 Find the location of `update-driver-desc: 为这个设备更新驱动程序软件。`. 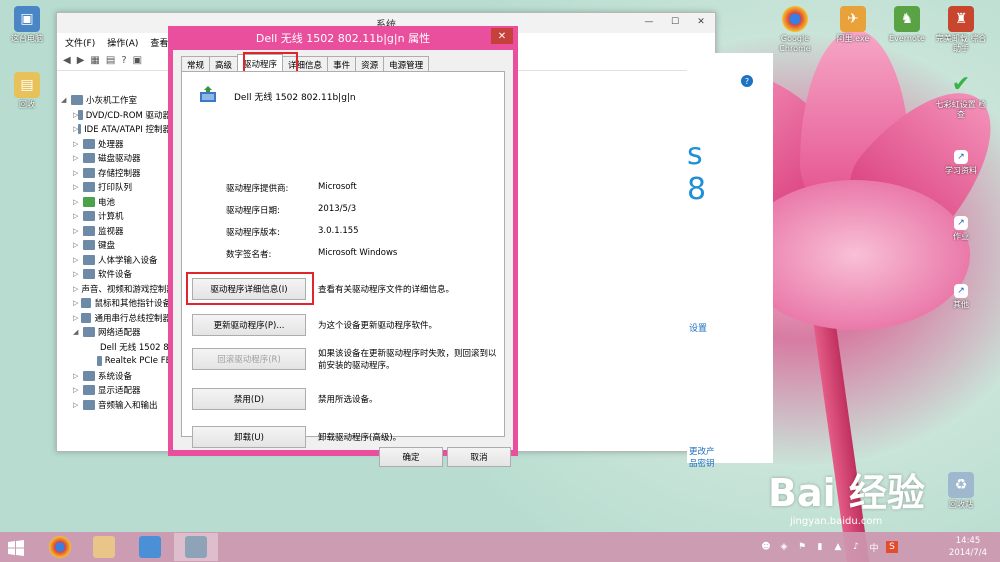

update-driver-desc: 为这个设备更新驱动程序软件。 is located at coordinates (378, 326).